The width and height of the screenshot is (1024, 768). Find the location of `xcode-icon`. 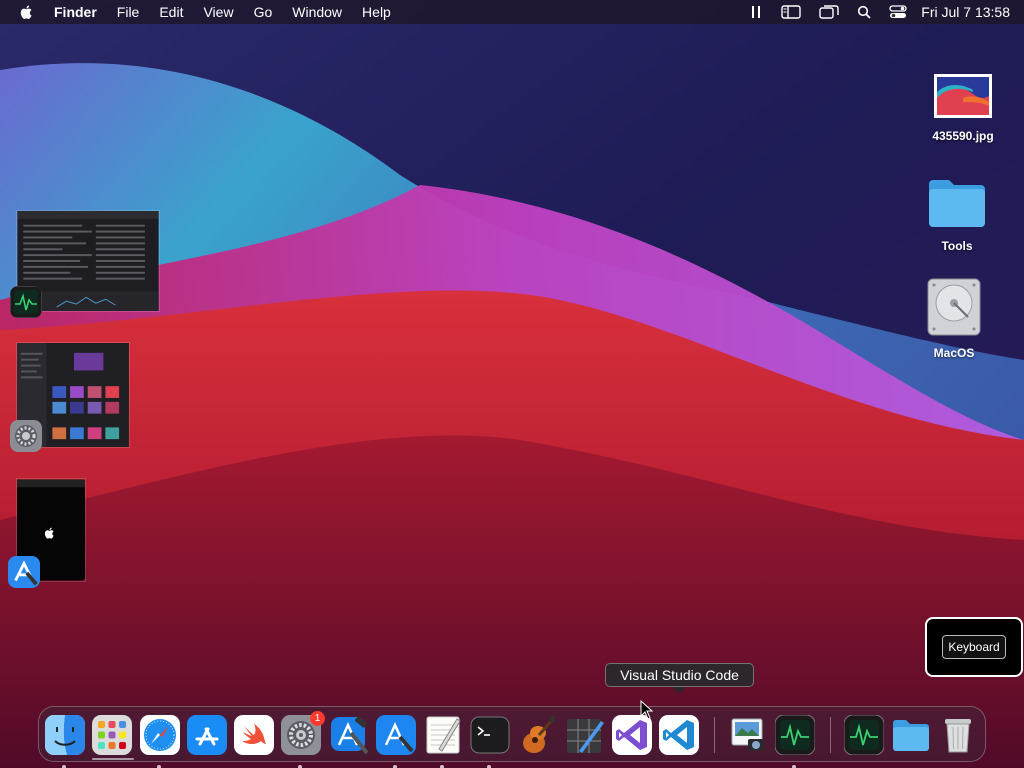

xcode-icon is located at coordinates (350, 735).